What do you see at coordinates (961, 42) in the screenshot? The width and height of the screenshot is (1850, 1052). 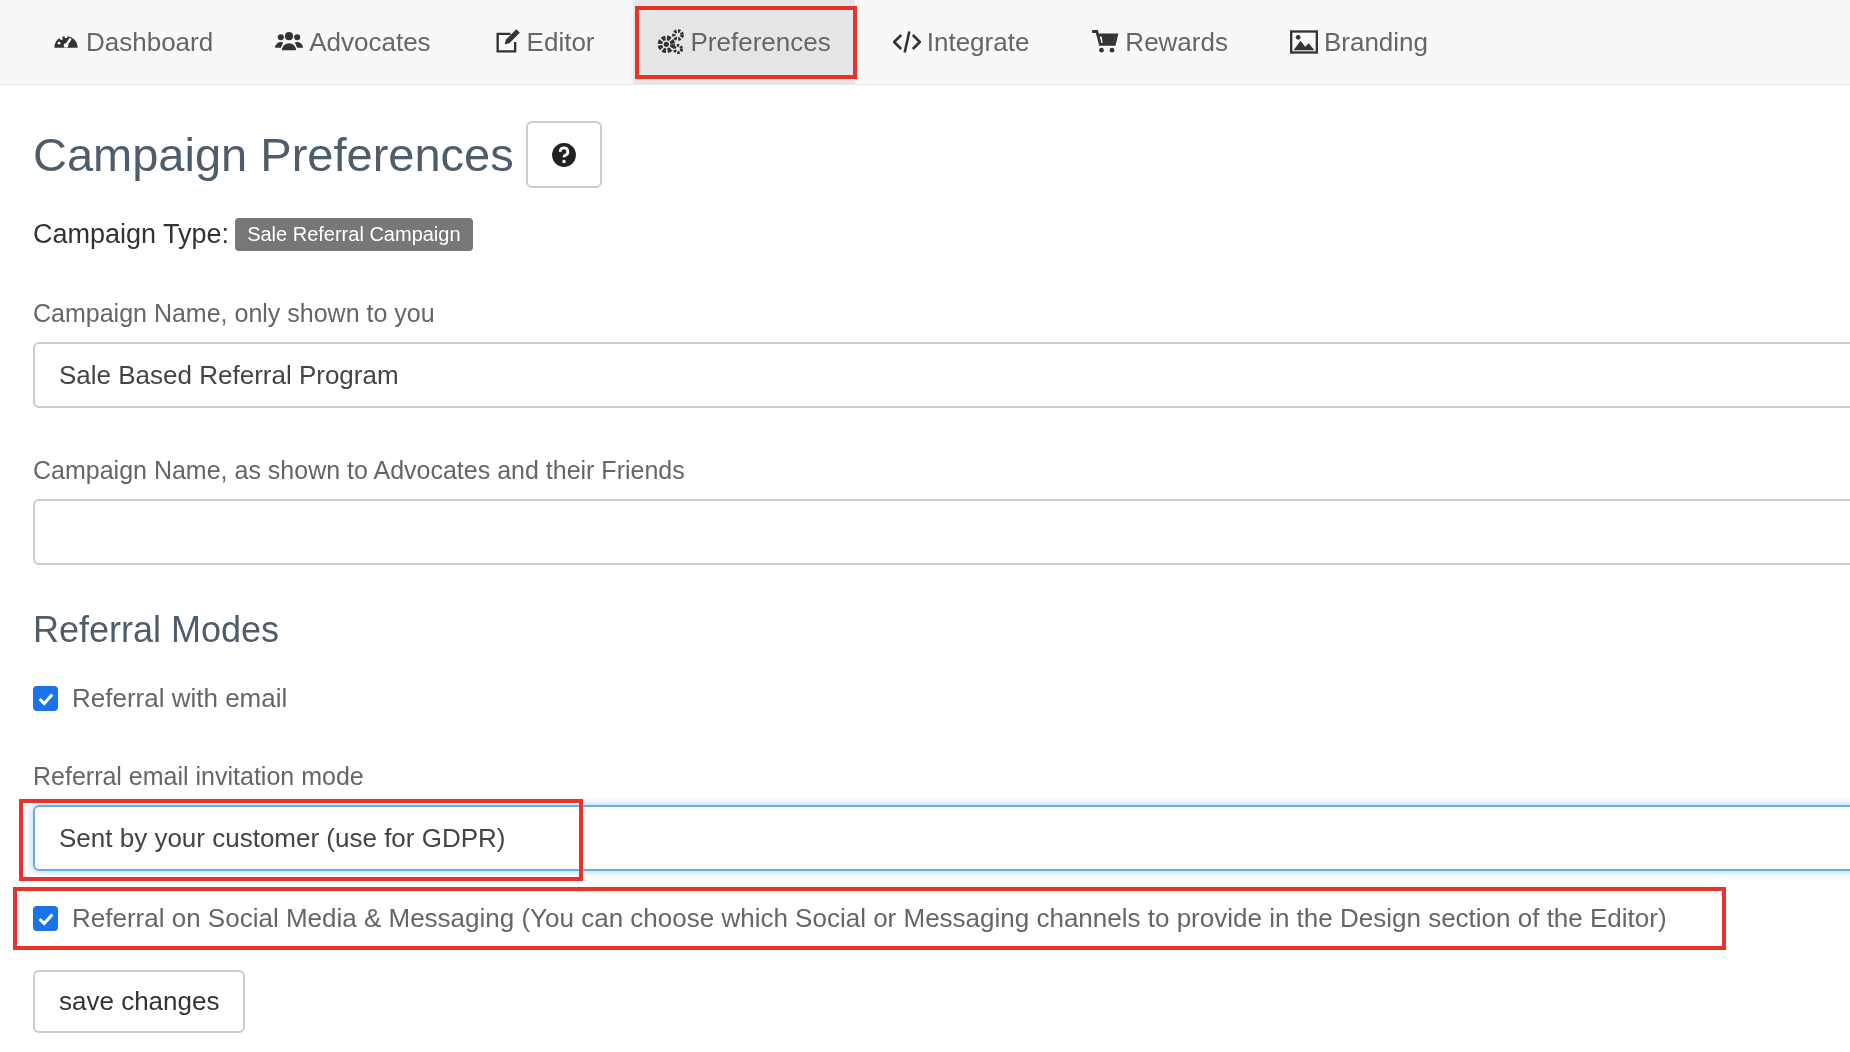 I see `nav-tab: Integrate` at bounding box center [961, 42].